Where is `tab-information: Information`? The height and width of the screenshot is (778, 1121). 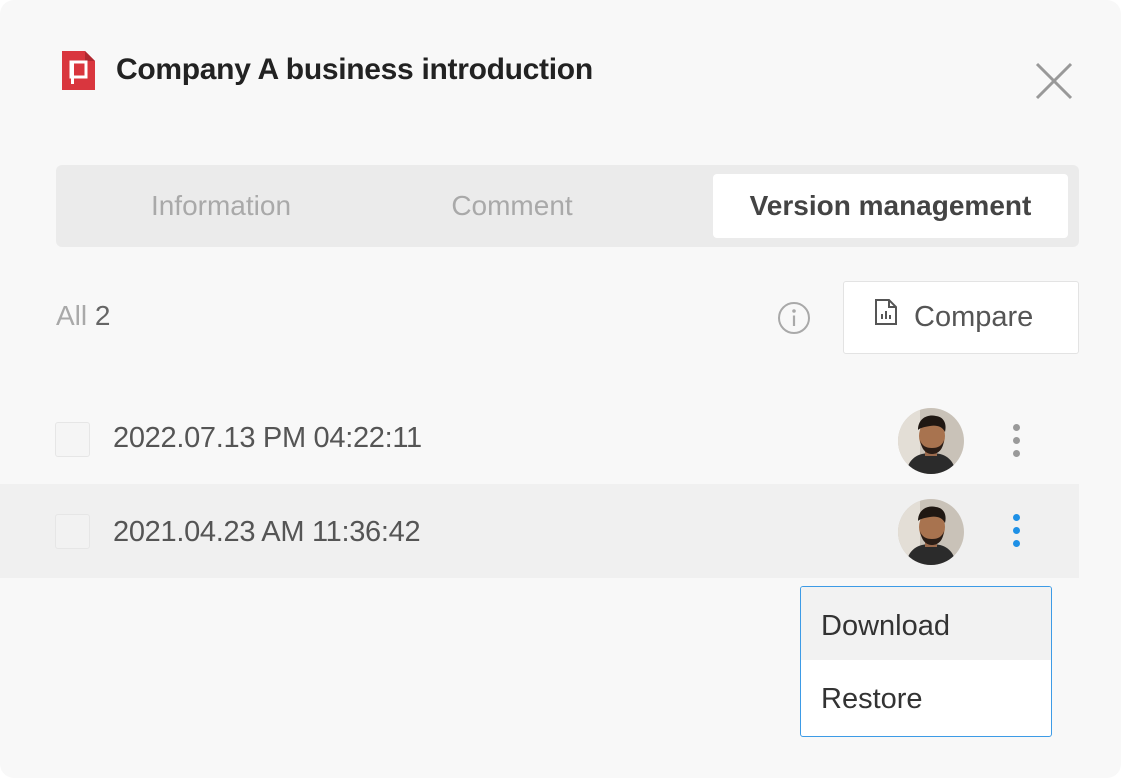
tab-information: Information is located at coordinates (221, 206).